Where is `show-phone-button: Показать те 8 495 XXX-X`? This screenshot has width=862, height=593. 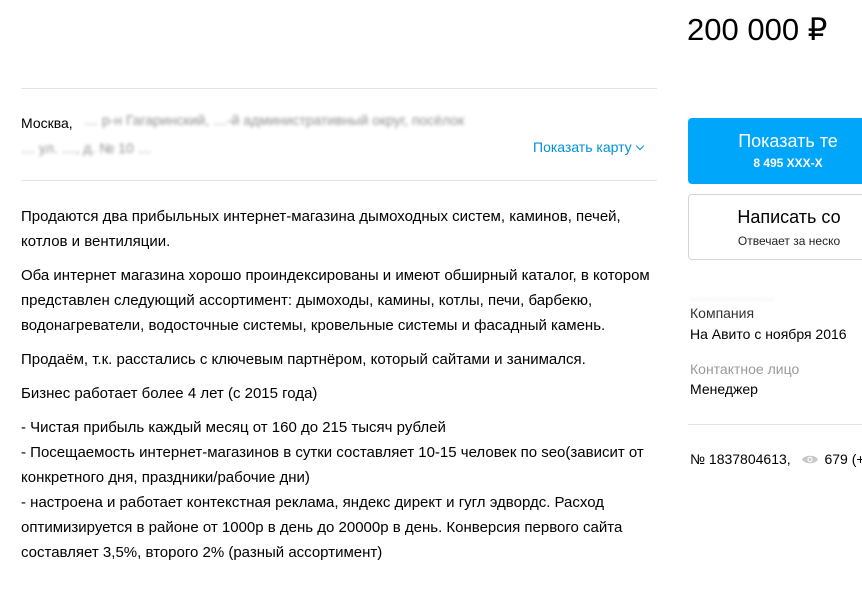 show-phone-button: Показать те 8 495 XXX-X is located at coordinates (775, 151).